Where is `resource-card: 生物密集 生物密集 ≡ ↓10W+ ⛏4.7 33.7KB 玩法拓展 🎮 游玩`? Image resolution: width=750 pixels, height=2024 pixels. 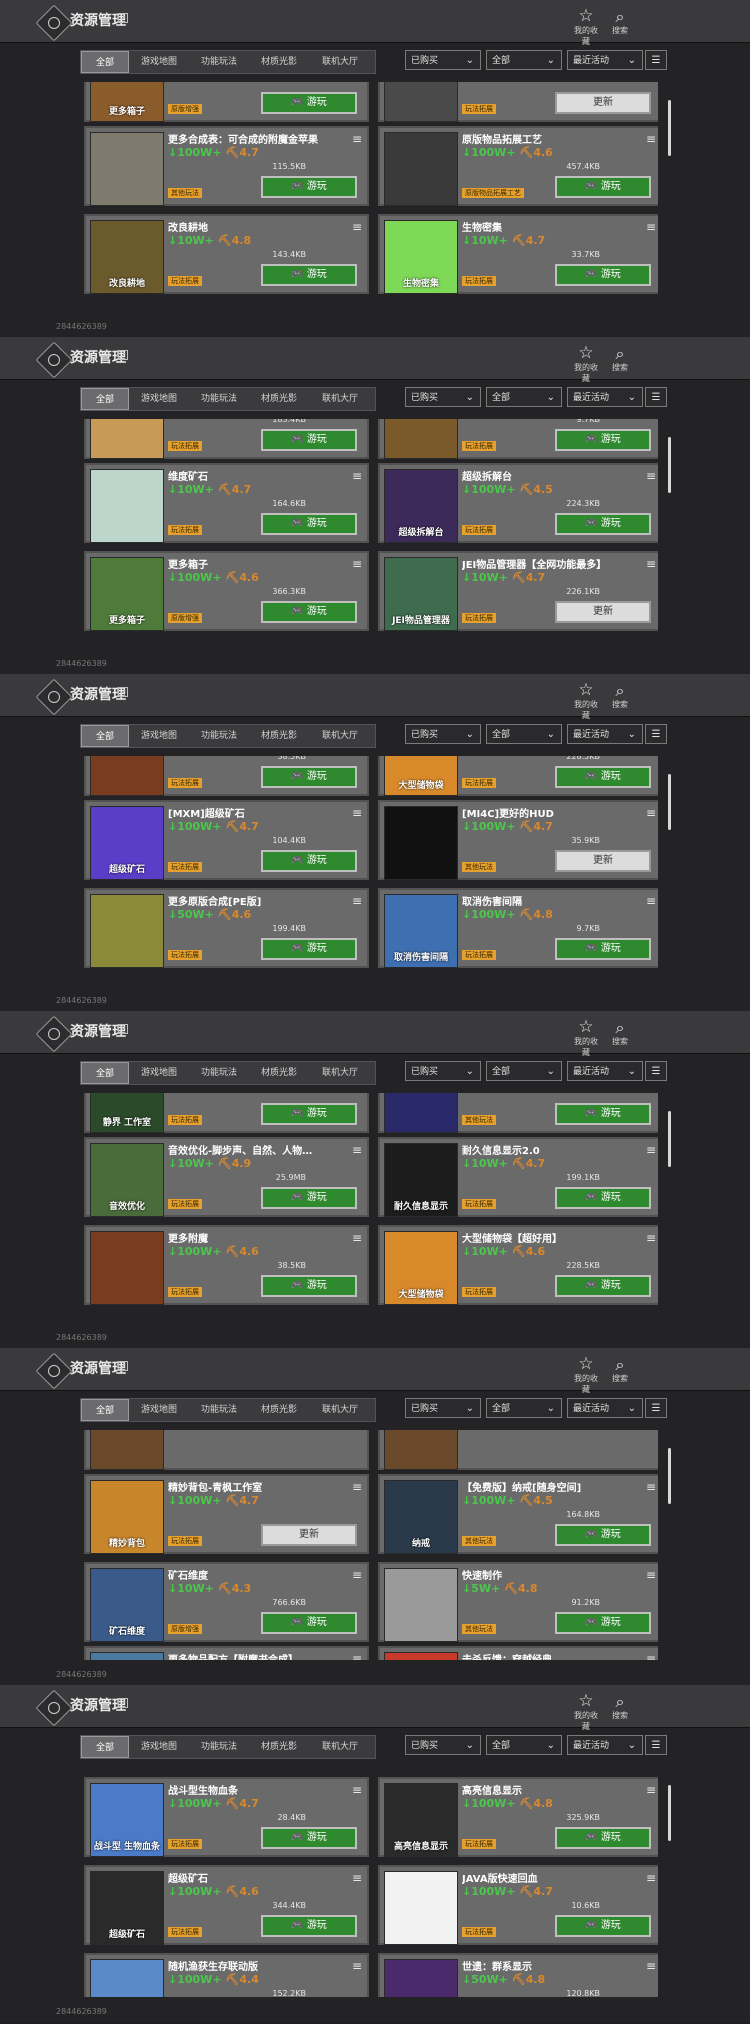
resource-card: 生物密集 生物密集 ≡ ↓10W+ ⛏4.7 33.7KB 玩法拓展 🎮 游玩 is located at coordinates (518, 254).